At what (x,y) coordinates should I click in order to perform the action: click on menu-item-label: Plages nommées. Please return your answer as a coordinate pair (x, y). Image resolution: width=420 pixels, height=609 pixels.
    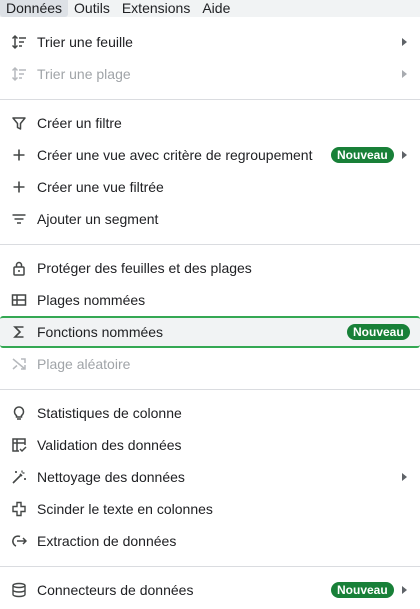
    Looking at the image, I should click on (91, 300).